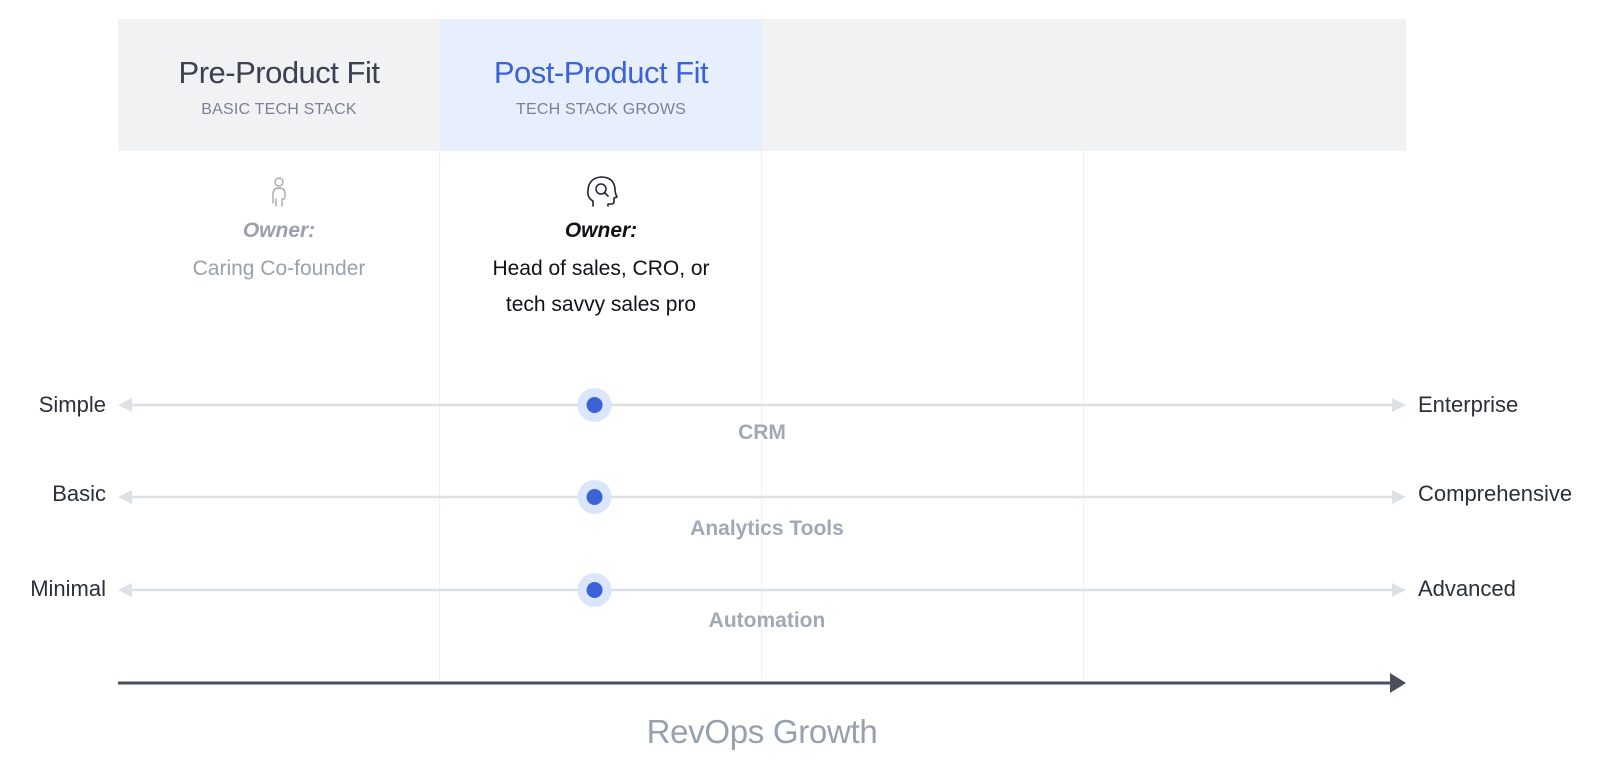  What do you see at coordinates (1495, 493) in the screenshot?
I see `scale-right-label: Comprehensive` at bounding box center [1495, 493].